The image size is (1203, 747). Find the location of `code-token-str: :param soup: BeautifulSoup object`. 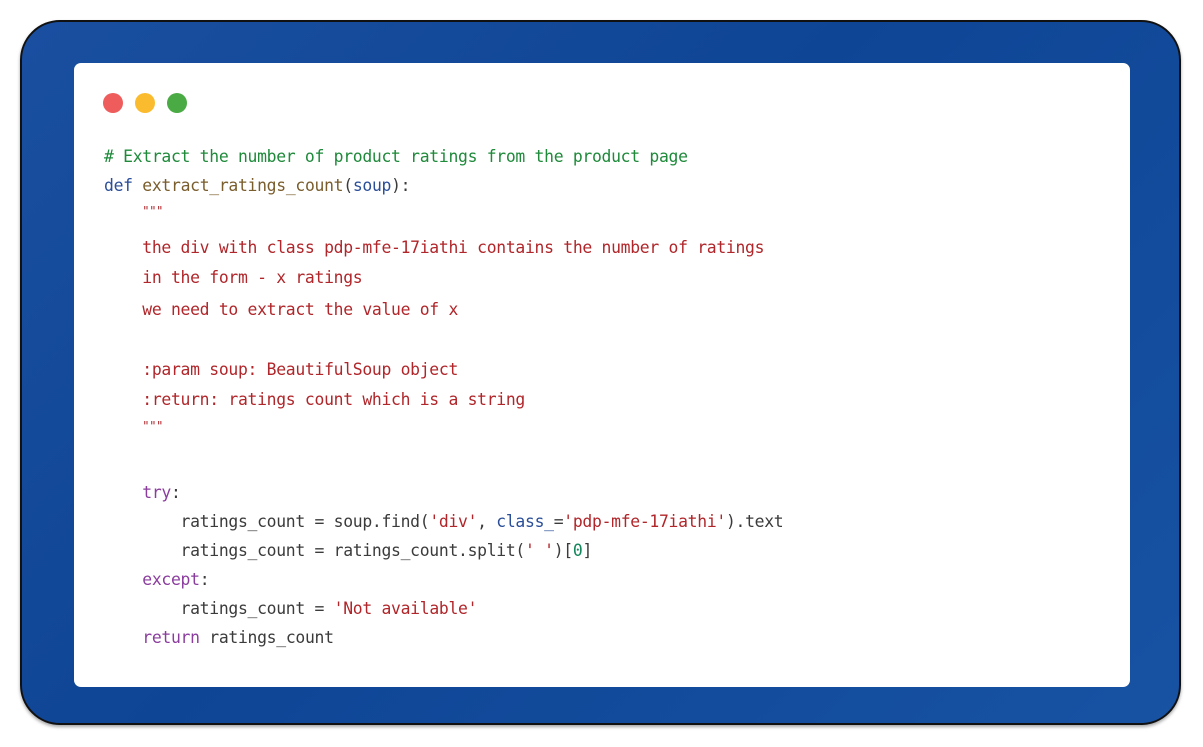

code-token-str: :param soup: BeautifulSoup object is located at coordinates (281, 369).